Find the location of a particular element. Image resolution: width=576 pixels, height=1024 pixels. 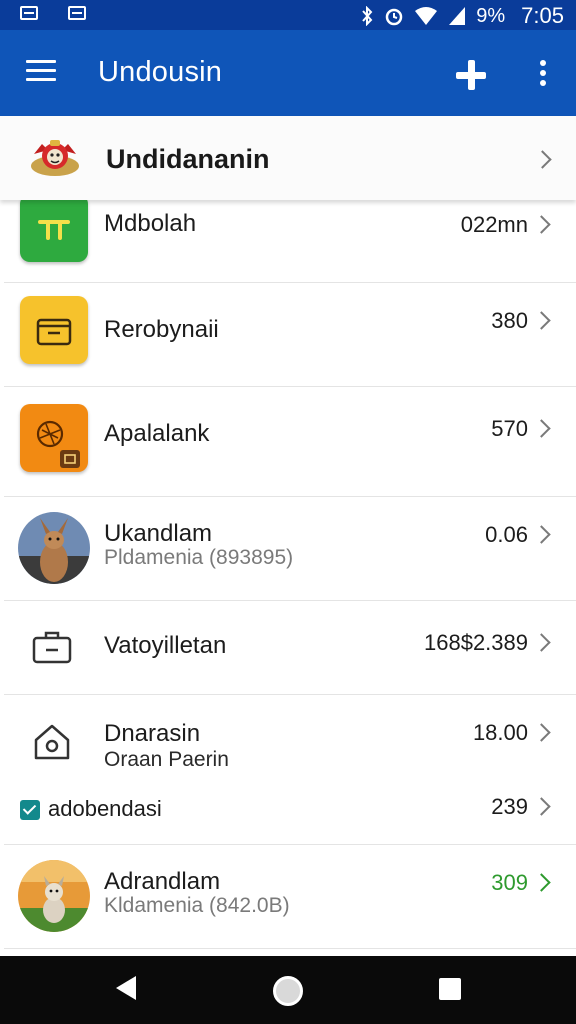

list-item: Vatoyilletan 168$2.389 is located at coordinates (290, 647).